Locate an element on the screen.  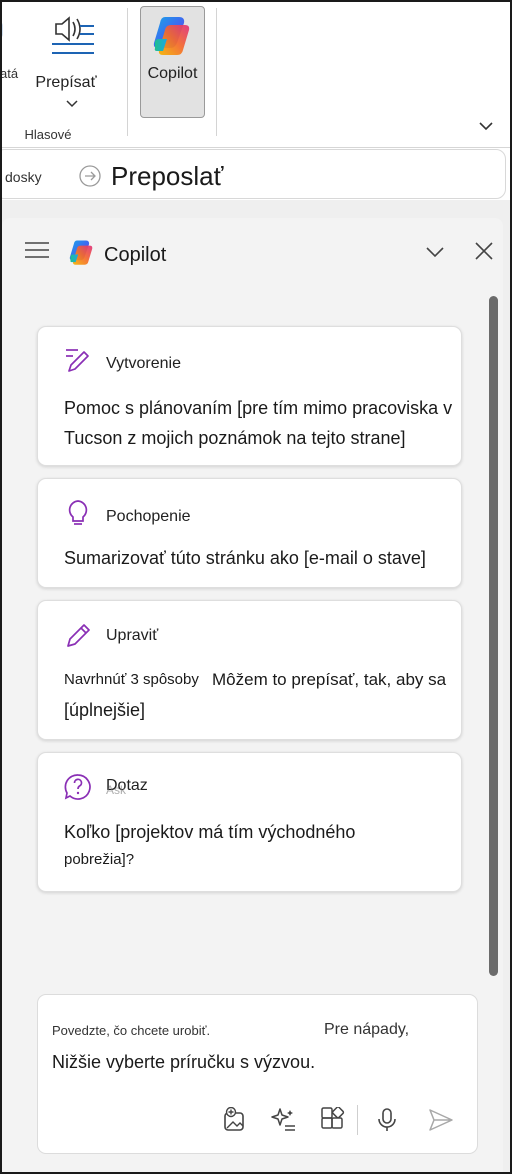
card-text: Koľko [projektov má tím východného is located at coordinates (210, 832).